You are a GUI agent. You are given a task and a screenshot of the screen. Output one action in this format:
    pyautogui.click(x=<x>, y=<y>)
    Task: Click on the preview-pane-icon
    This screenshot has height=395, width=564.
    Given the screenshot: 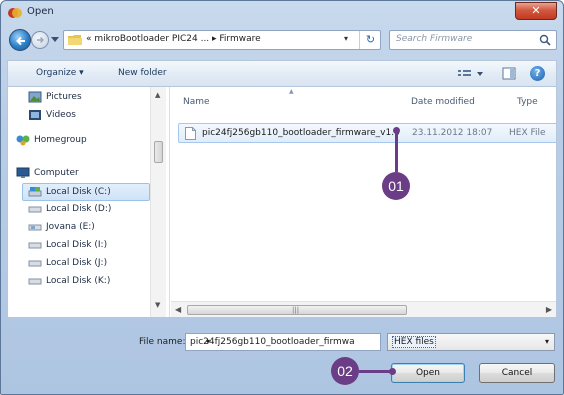 What is the action you would take?
    pyautogui.click(x=509, y=73)
    